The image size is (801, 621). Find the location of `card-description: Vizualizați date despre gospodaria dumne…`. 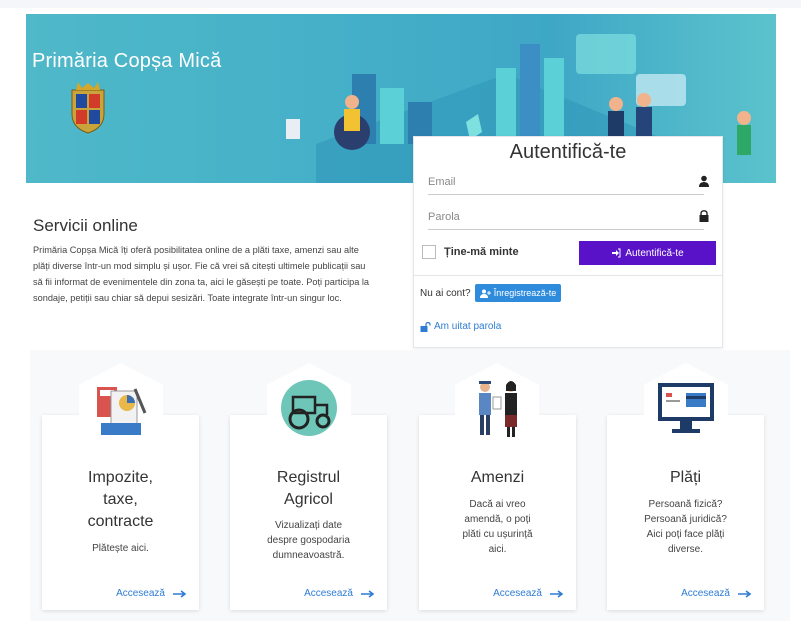

card-description: Vizualizați date despre gospodaria dumne… is located at coordinates (308, 540).